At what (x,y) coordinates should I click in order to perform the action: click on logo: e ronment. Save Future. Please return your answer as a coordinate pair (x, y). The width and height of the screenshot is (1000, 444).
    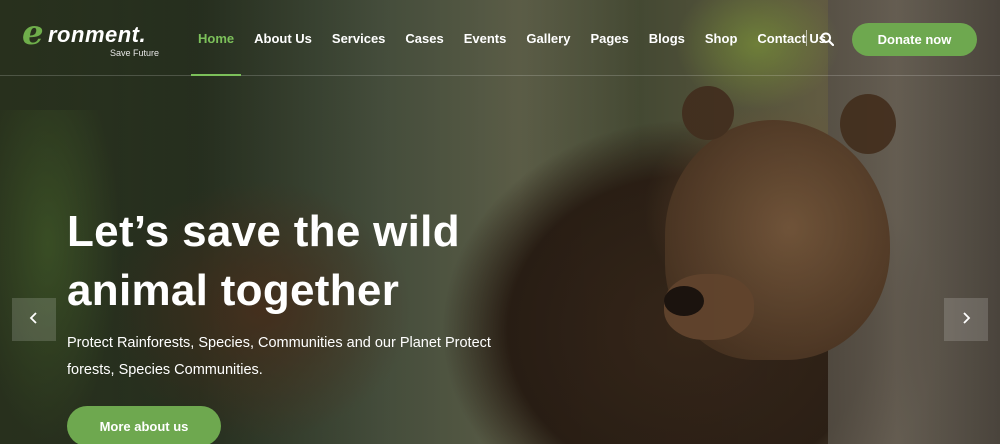
    Looking at the image, I should click on (97, 39).